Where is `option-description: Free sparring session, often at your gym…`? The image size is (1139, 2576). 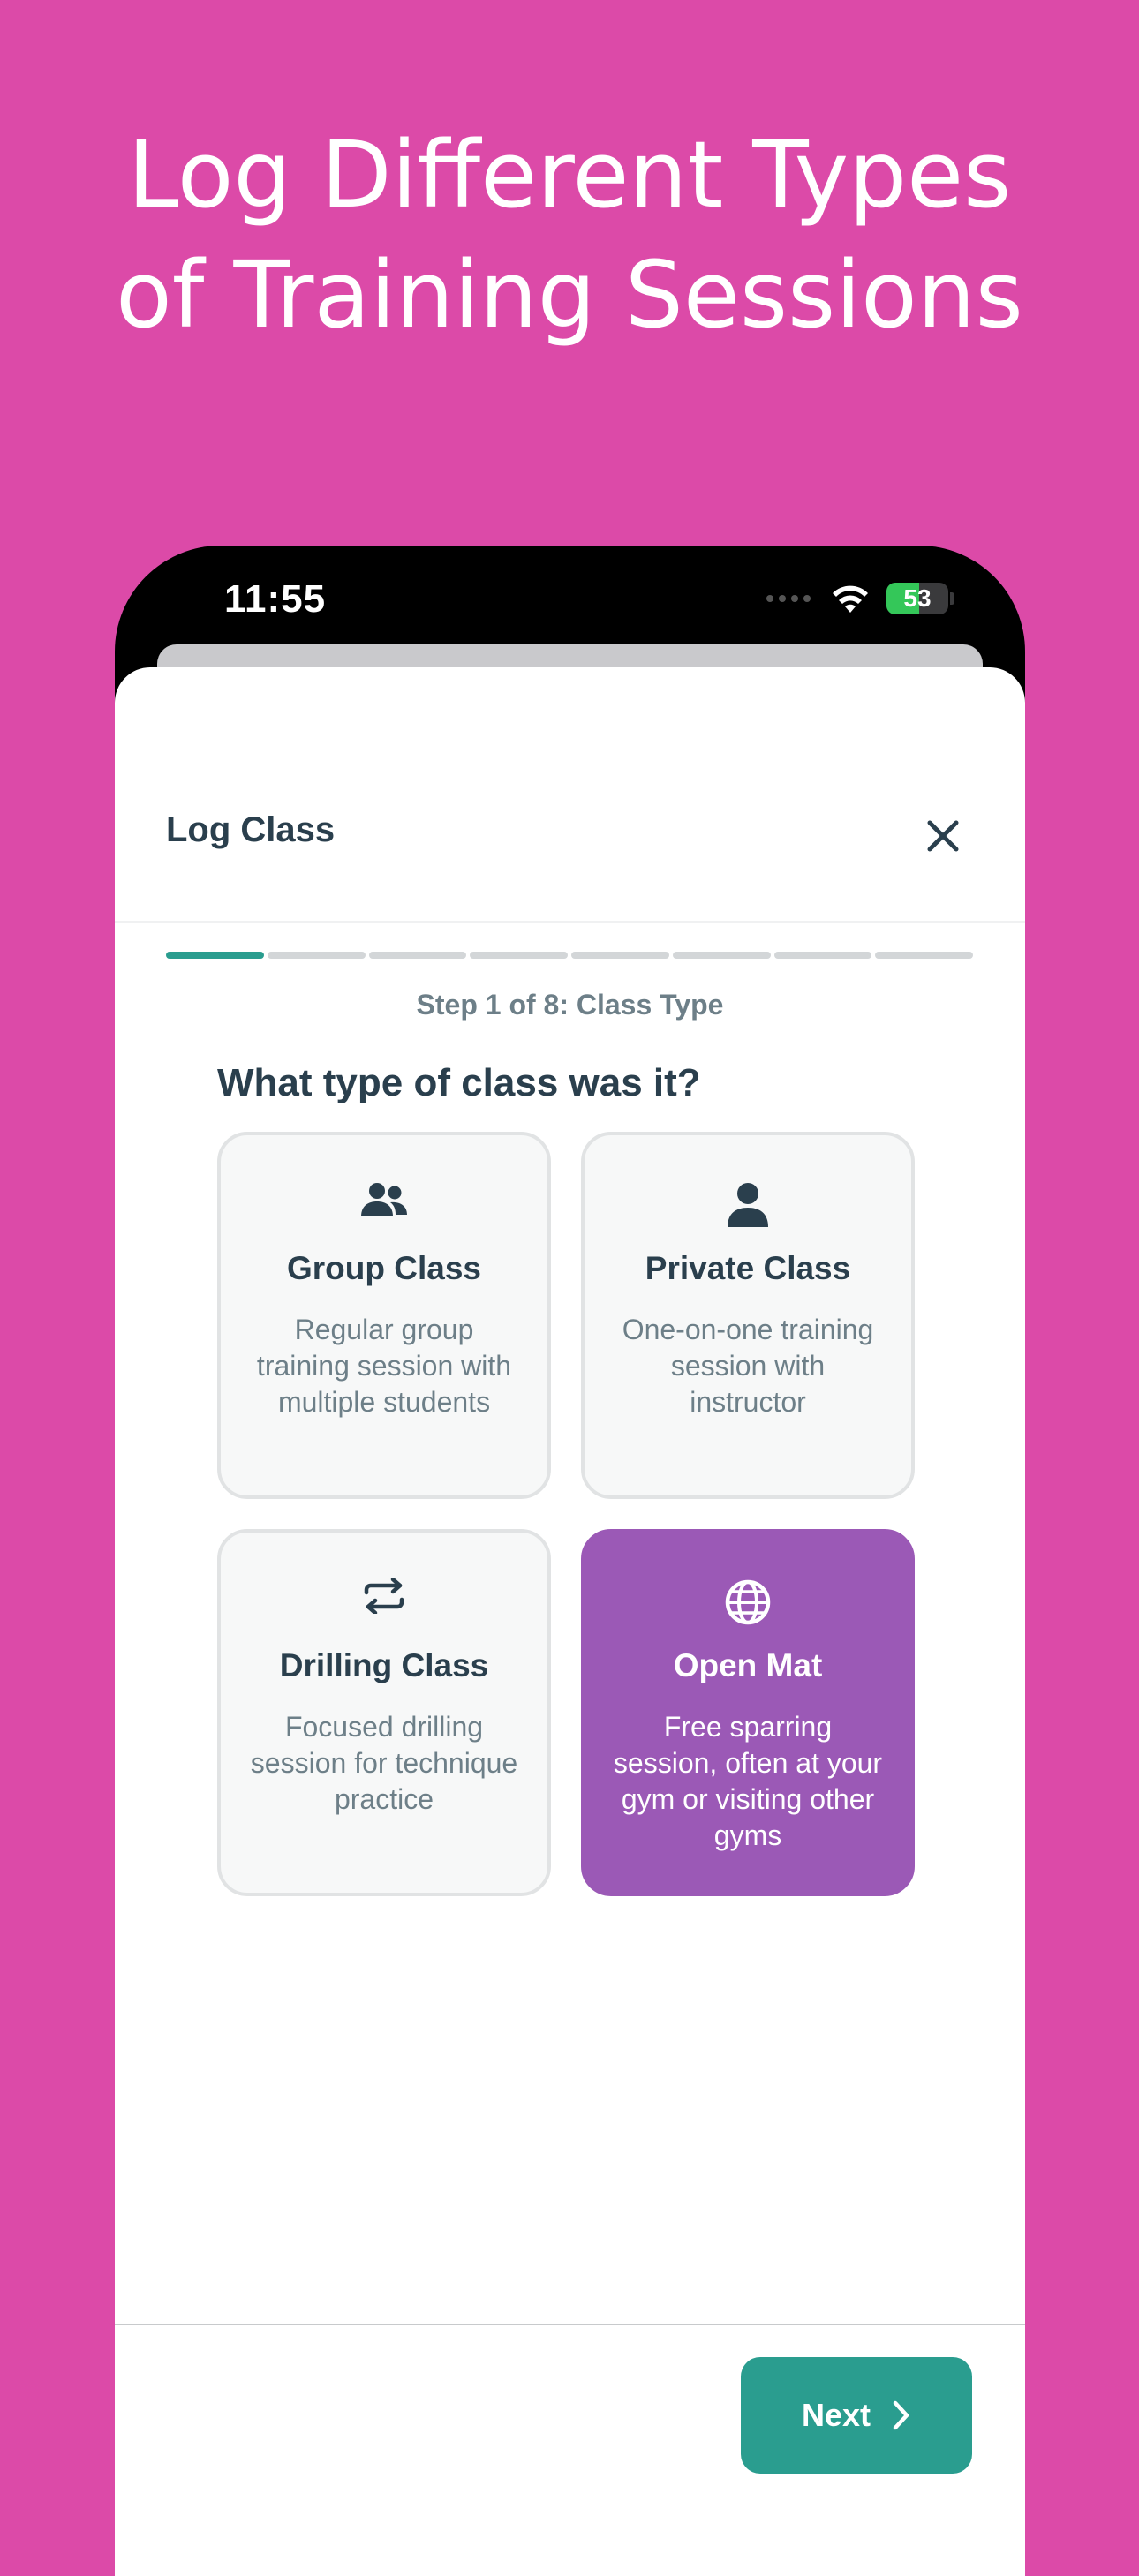 option-description: Free sparring session, often at your gym… is located at coordinates (748, 1781).